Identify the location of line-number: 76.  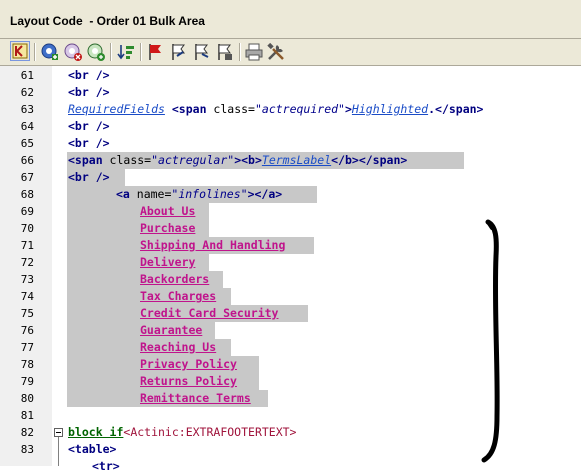
(27, 330).